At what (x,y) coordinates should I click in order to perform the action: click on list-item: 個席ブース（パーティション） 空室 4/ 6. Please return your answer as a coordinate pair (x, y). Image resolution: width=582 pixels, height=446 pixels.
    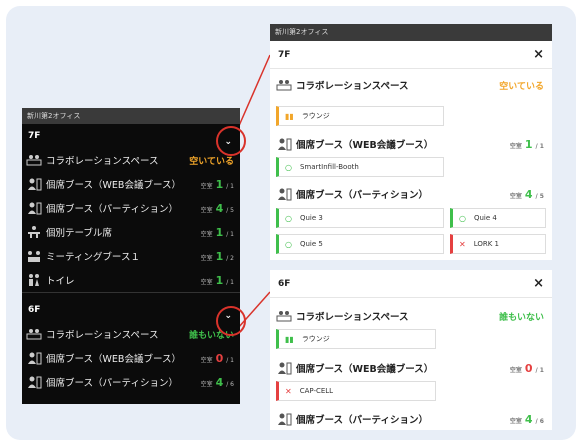
    Looking at the image, I should click on (131, 382).